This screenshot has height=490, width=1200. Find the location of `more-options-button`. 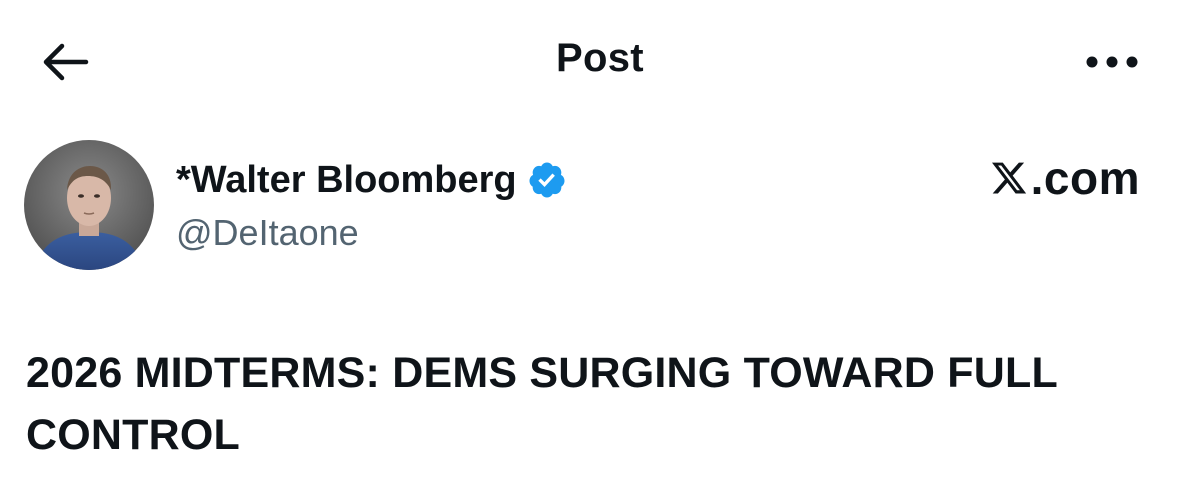

more-options-button is located at coordinates (1112, 62).